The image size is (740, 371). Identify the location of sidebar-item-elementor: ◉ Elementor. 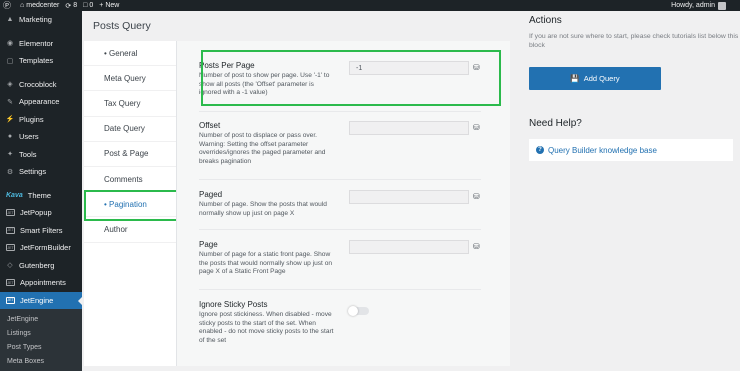
(41, 44).